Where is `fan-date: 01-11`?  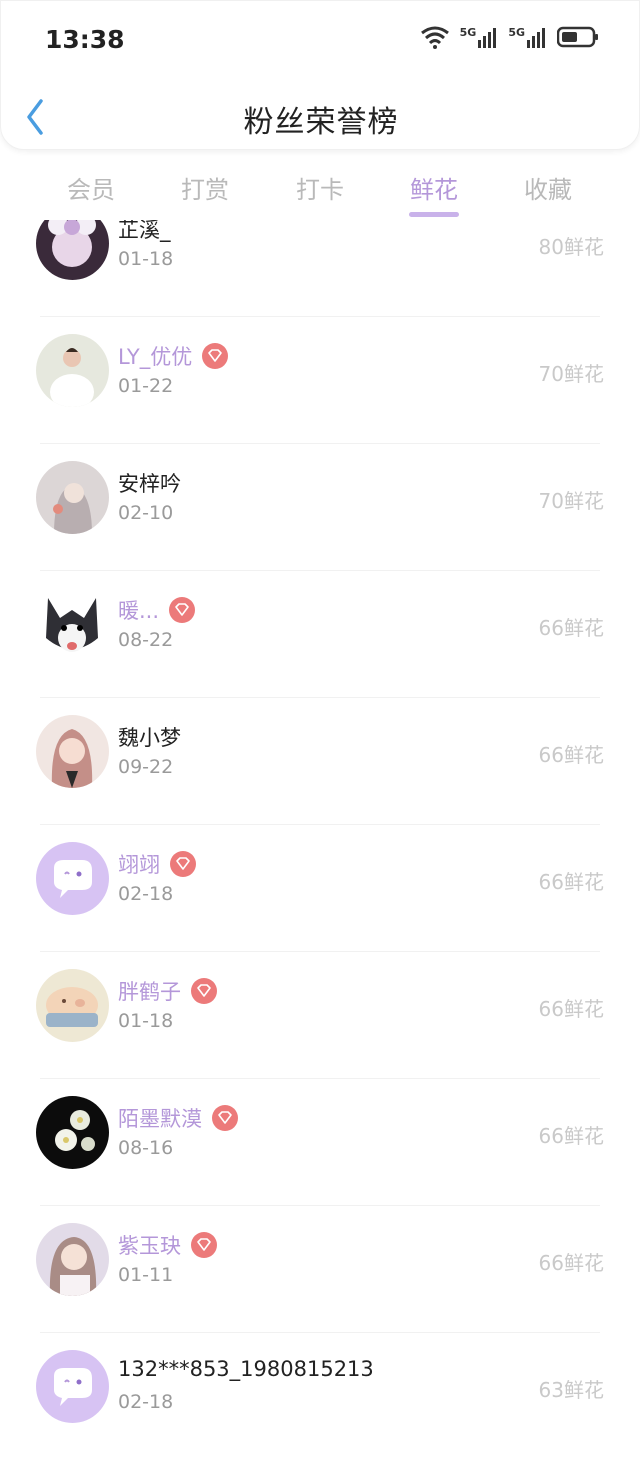 fan-date: 01-11 is located at coordinates (146, 1275).